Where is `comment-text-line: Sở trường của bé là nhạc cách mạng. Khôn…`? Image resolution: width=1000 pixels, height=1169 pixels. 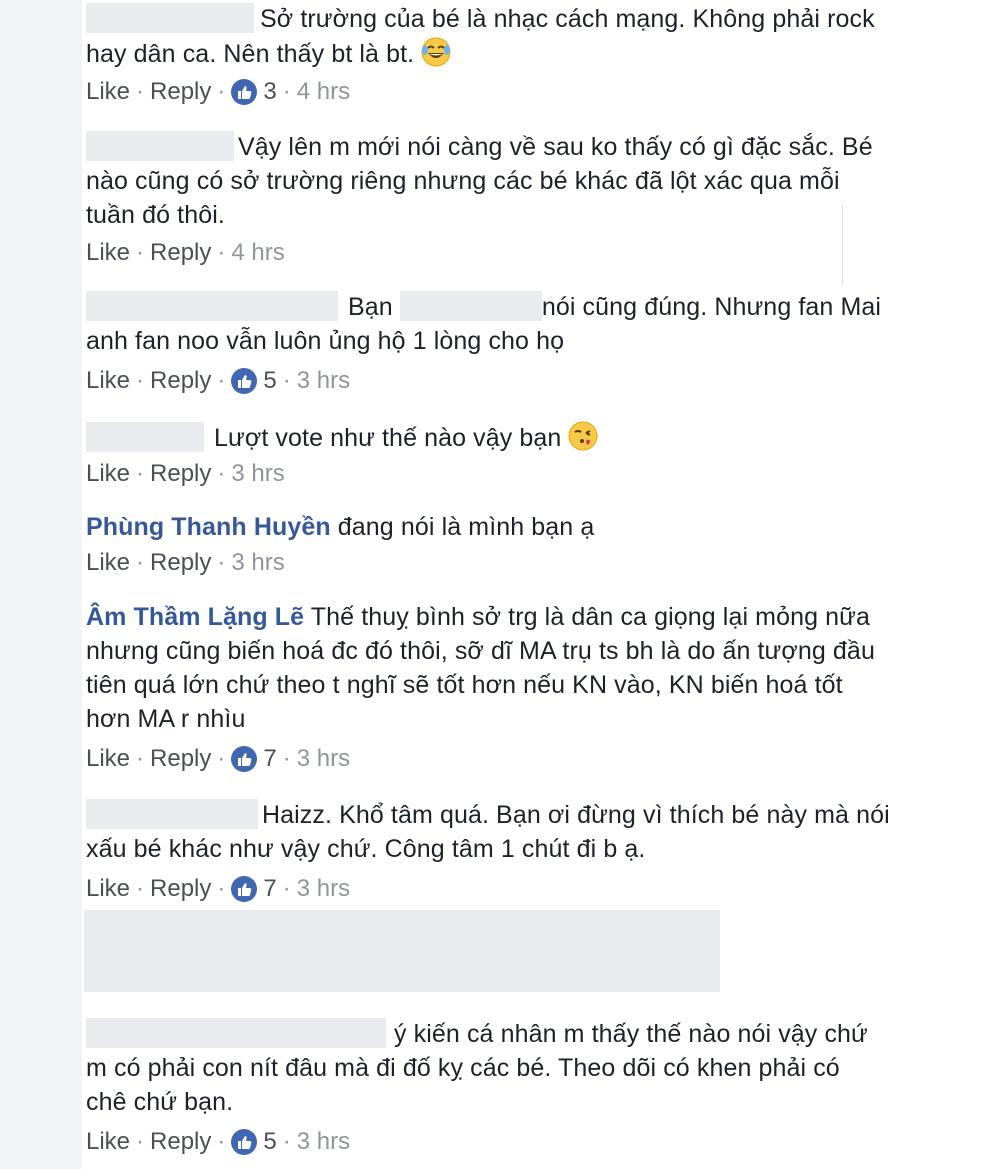 comment-text-line: Sở trường của bé là nhạc cách mạng. Khôn… is located at coordinates (567, 19).